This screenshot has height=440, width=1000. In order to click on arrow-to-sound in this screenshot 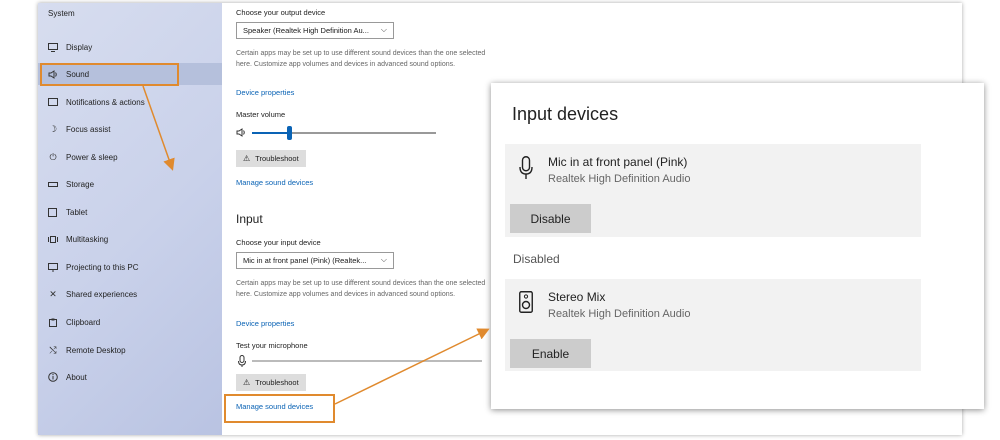, I will do `click(158, 128)`.